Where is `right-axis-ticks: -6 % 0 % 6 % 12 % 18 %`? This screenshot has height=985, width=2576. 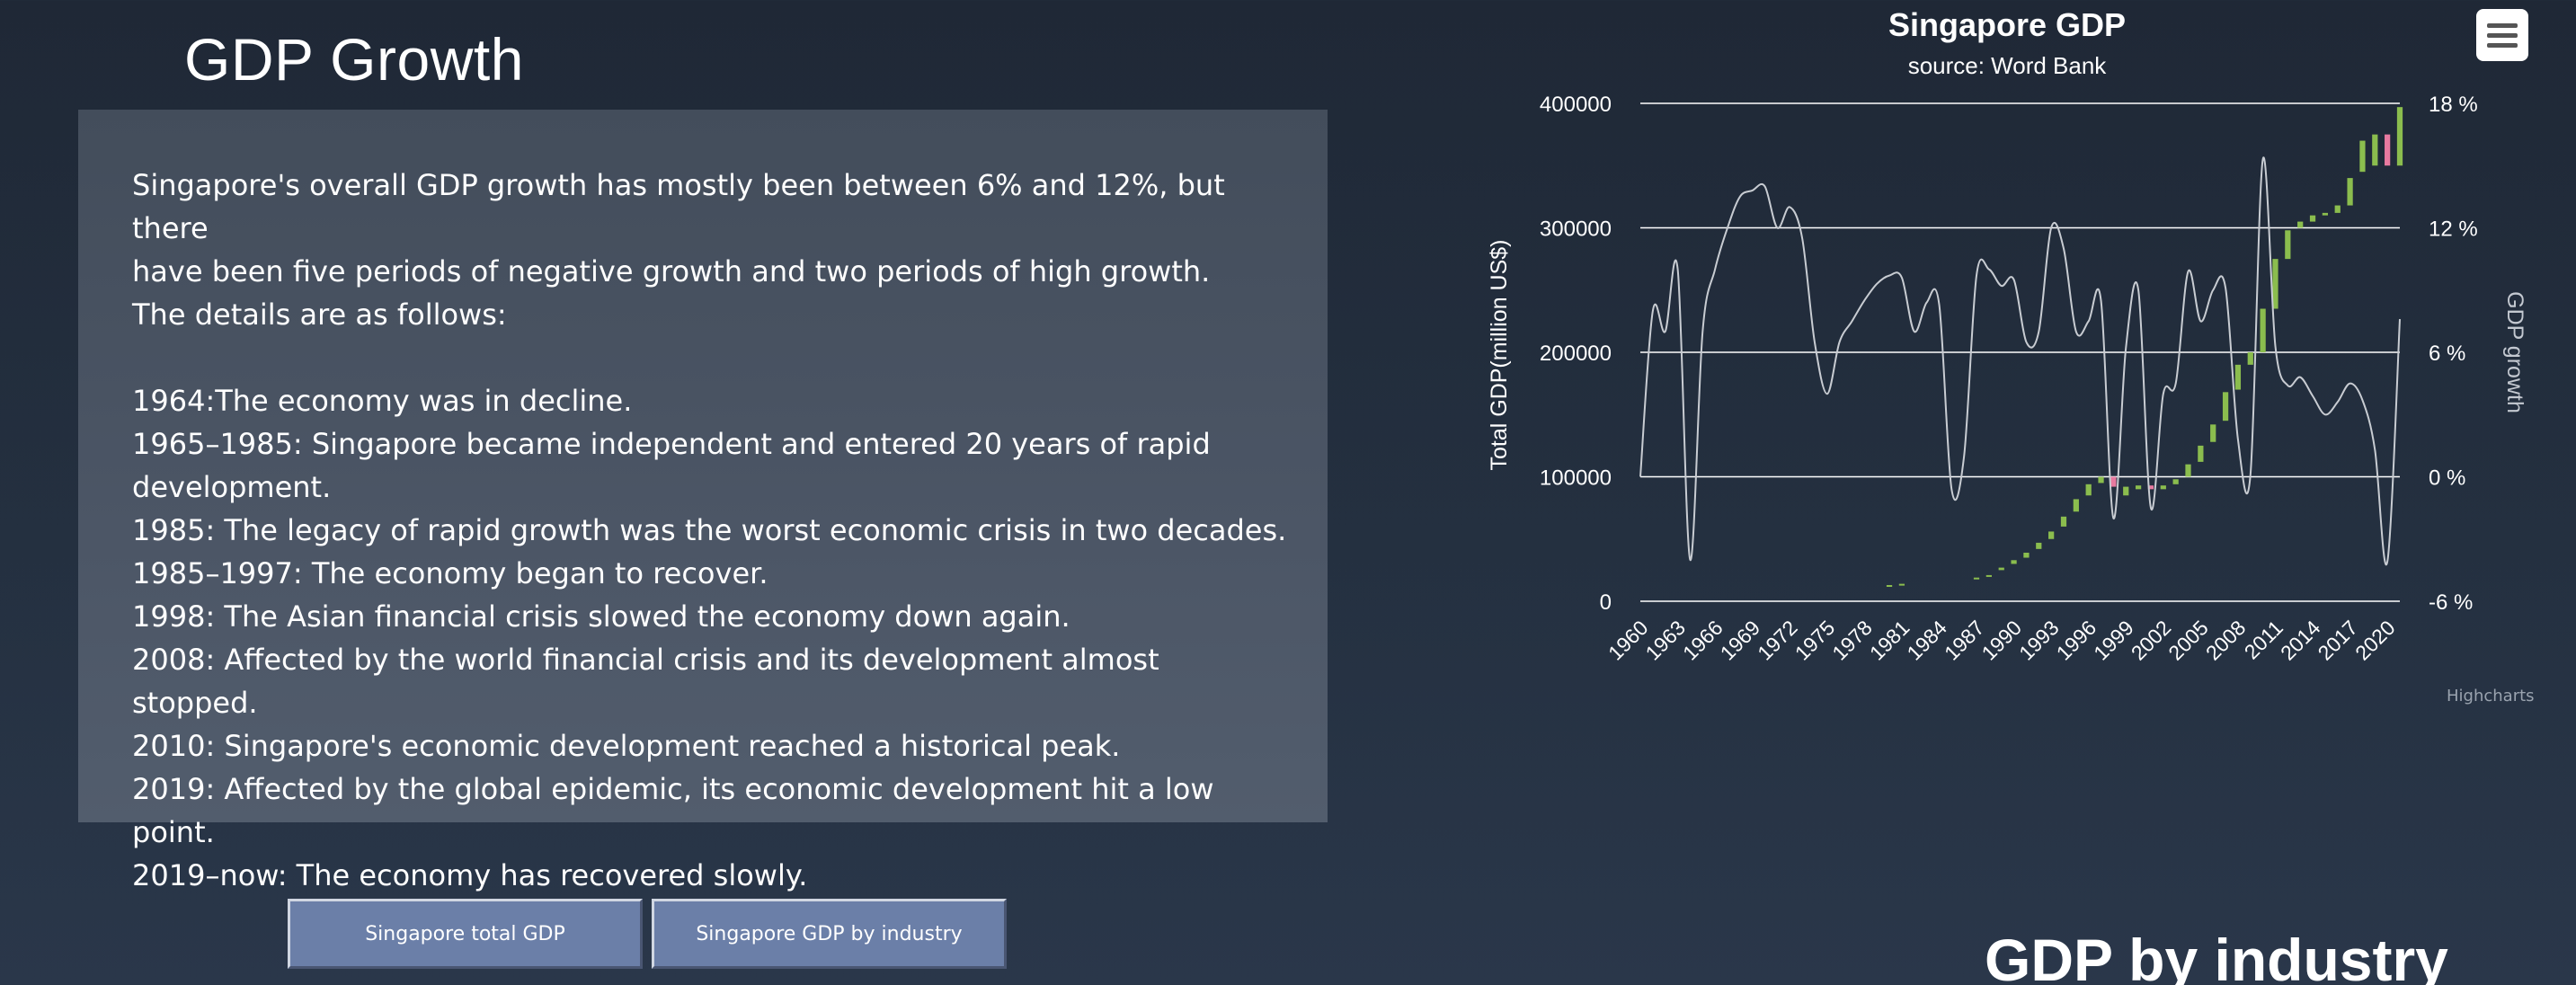 right-axis-ticks: -6 % 0 % 6 % 12 % 18 % is located at coordinates (2453, 354).